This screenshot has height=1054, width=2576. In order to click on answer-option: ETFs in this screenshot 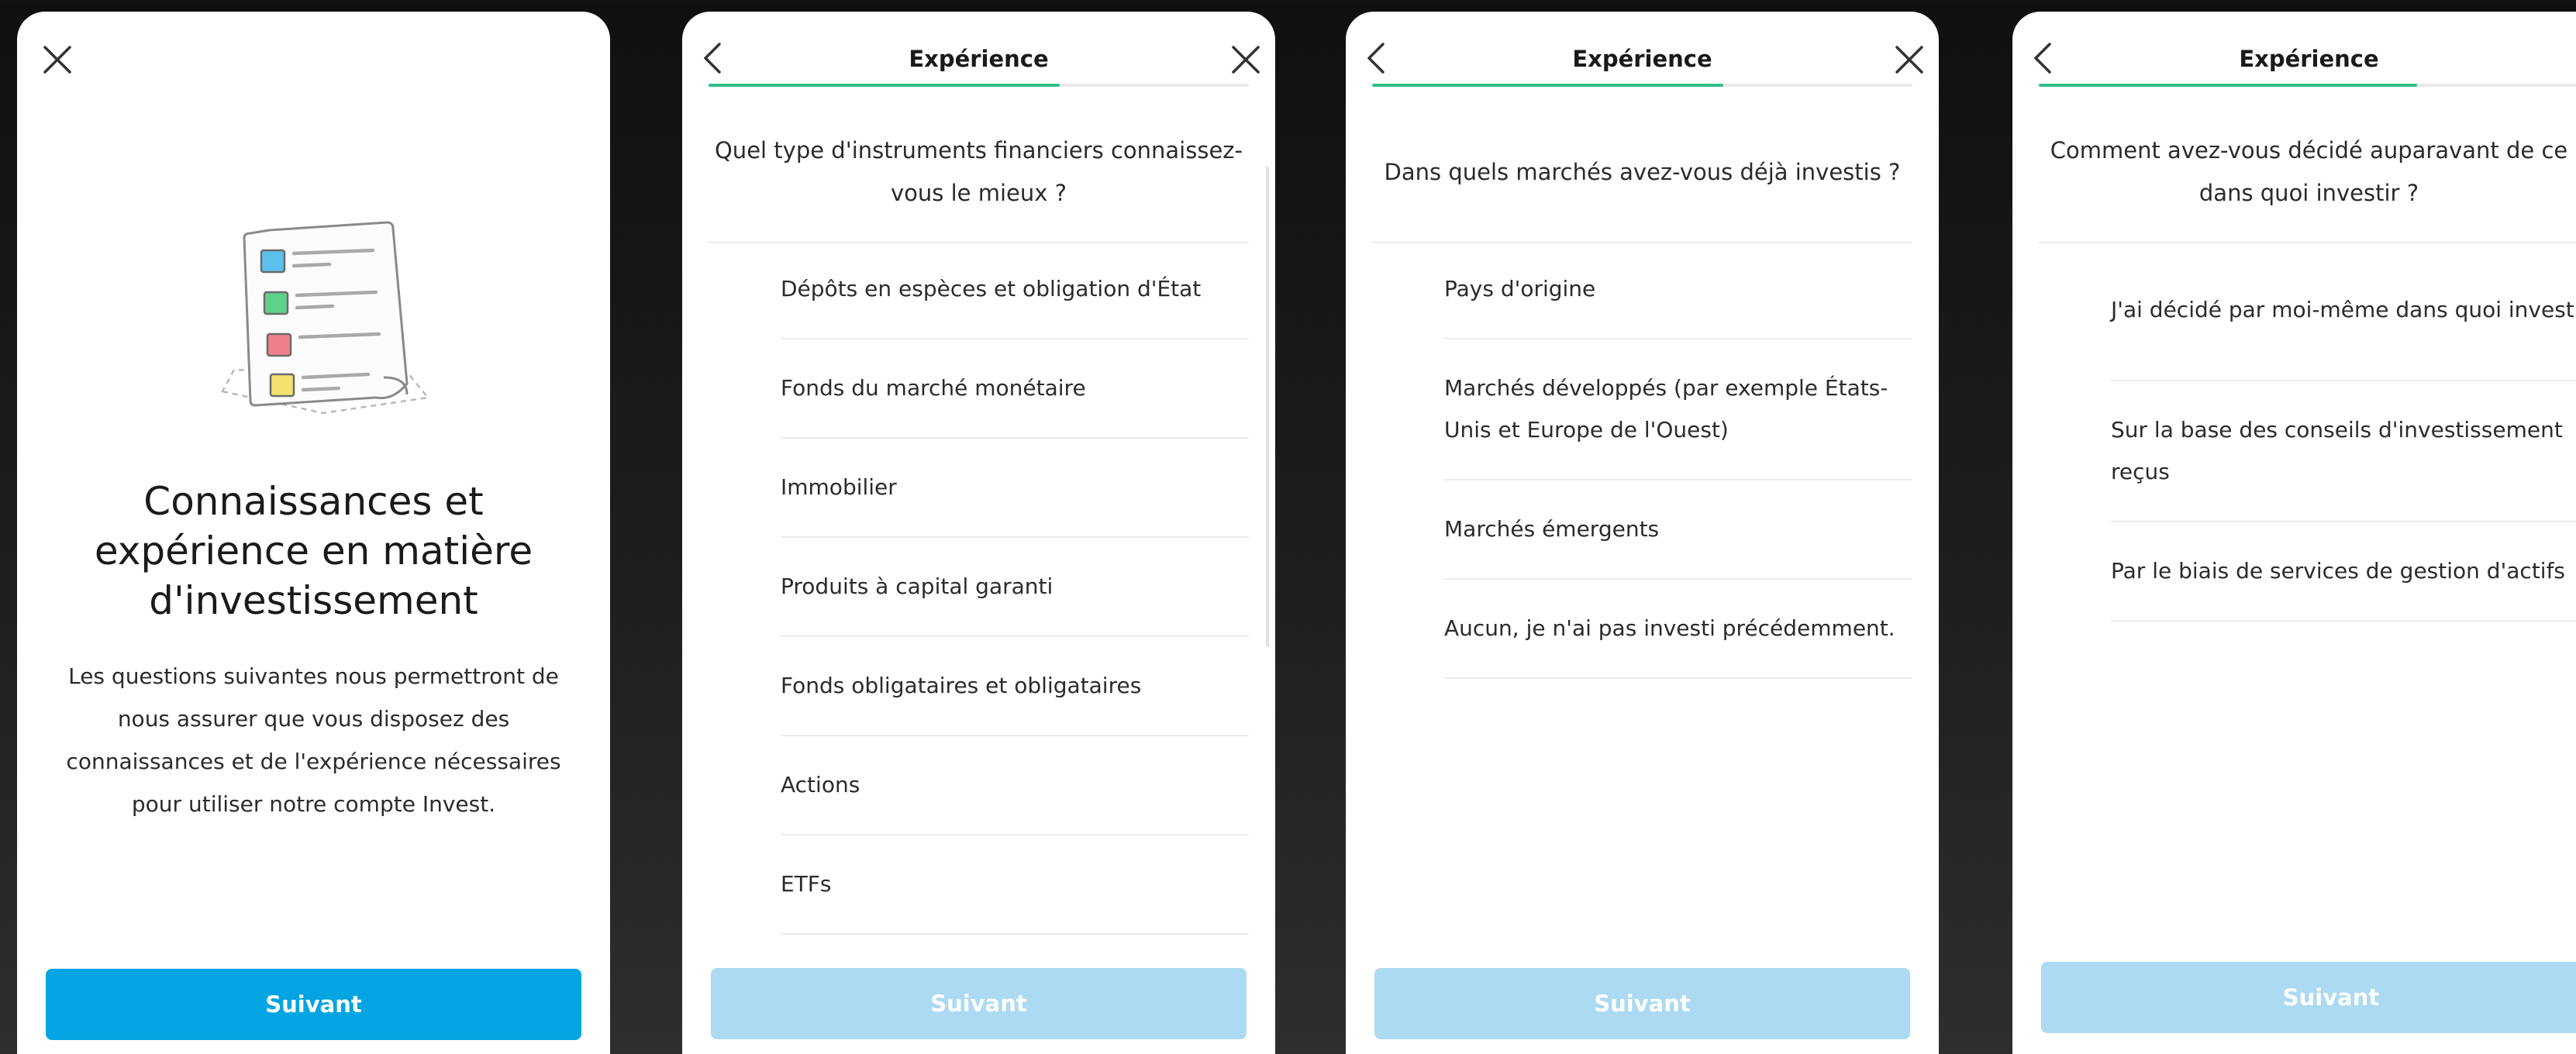, I will do `click(1015, 885)`.